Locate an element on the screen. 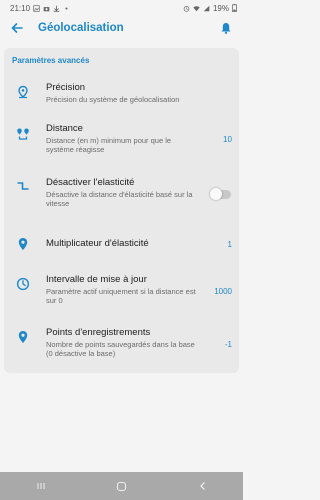 Image resolution: width=320 pixels, height=500 pixels. setting-value: -1 is located at coordinates (228, 344).